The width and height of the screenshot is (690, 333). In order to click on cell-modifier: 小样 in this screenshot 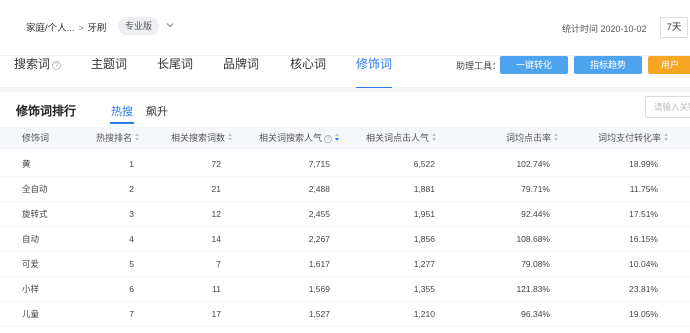, I will do `click(31, 289)`.